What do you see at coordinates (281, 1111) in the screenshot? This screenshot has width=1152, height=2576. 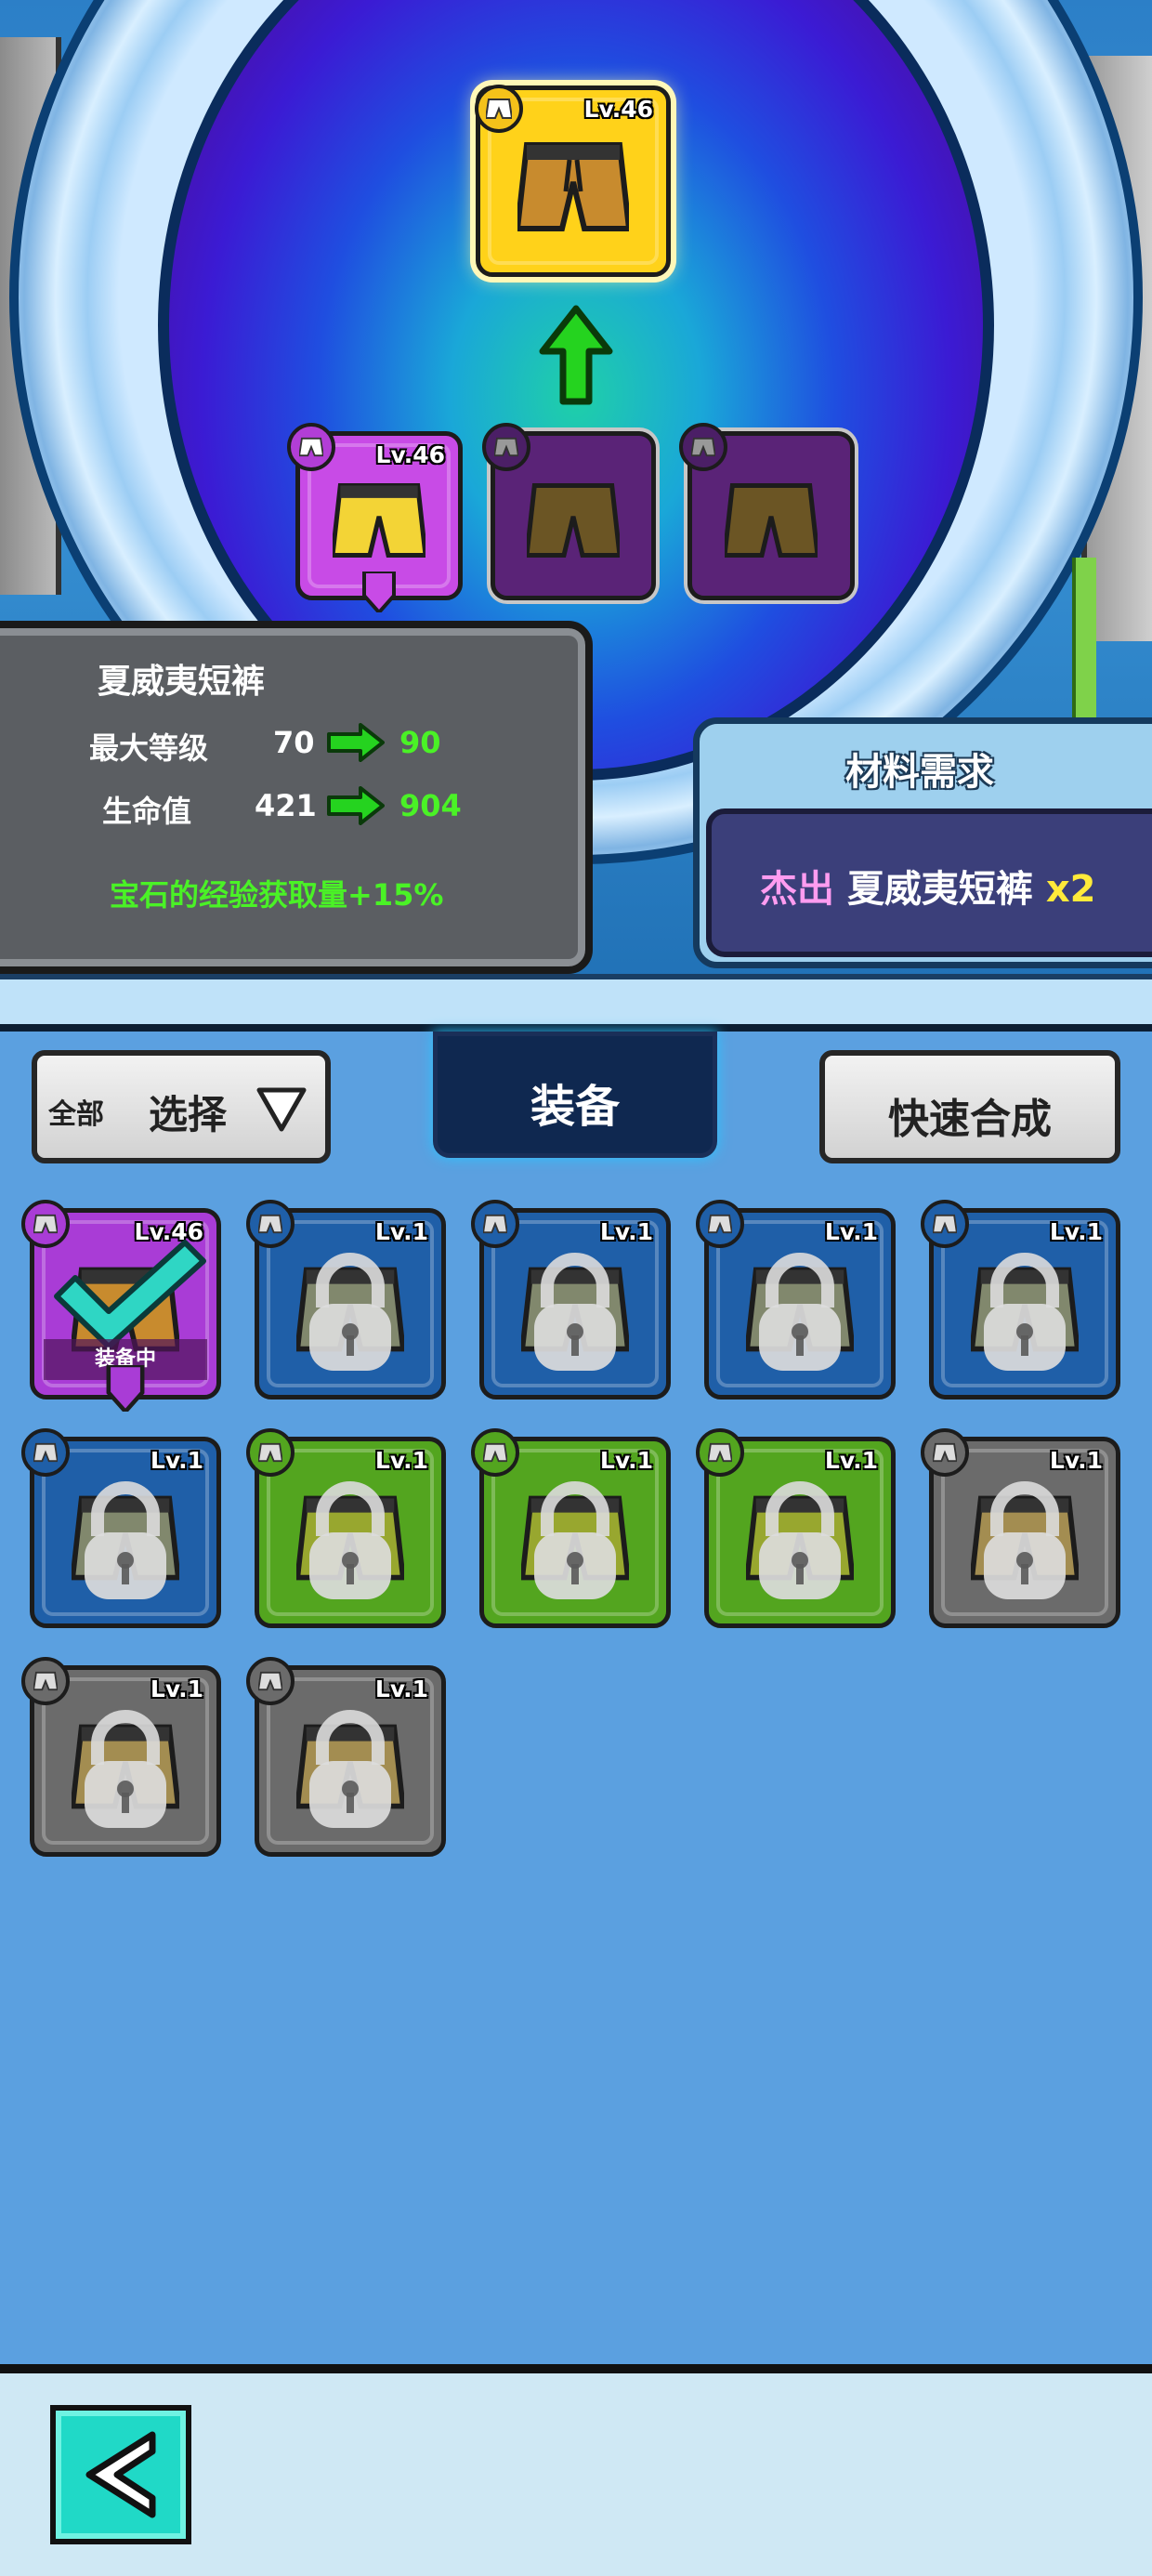 I see `dropdown-triangle-icon` at bounding box center [281, 1111].